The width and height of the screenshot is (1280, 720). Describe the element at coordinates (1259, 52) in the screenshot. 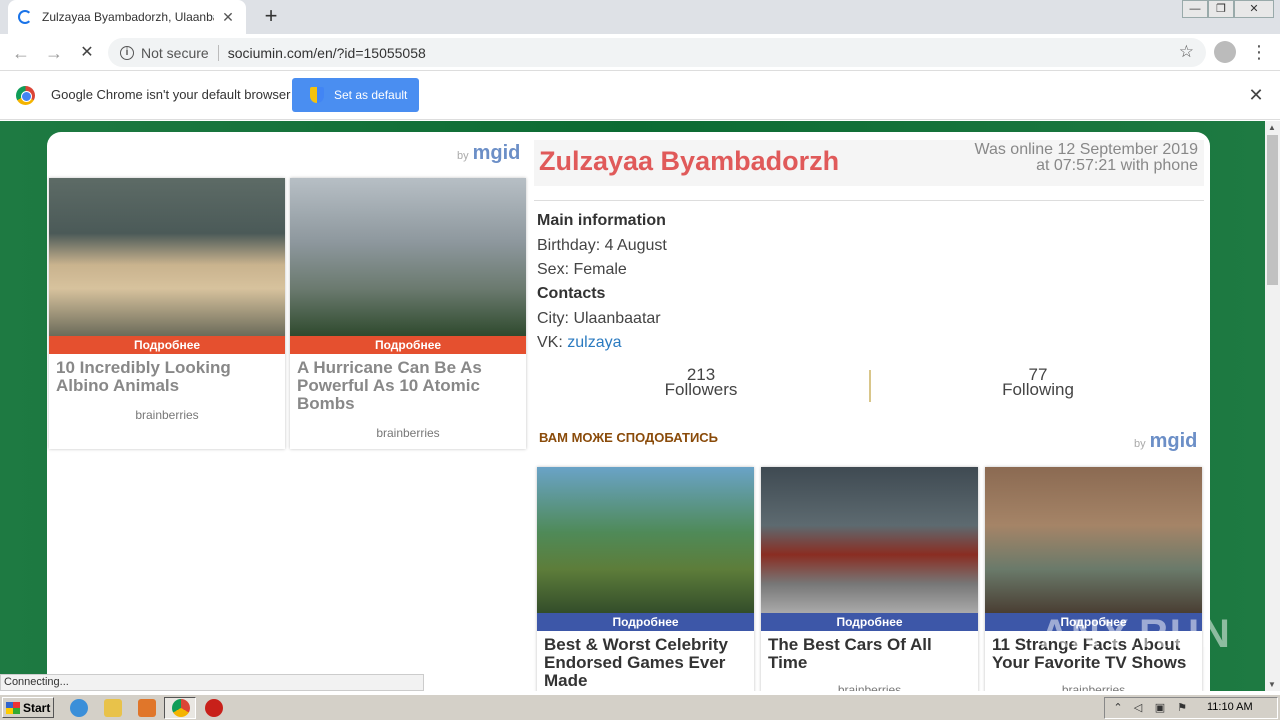

I see `menu-icon: ⋮` at that location.